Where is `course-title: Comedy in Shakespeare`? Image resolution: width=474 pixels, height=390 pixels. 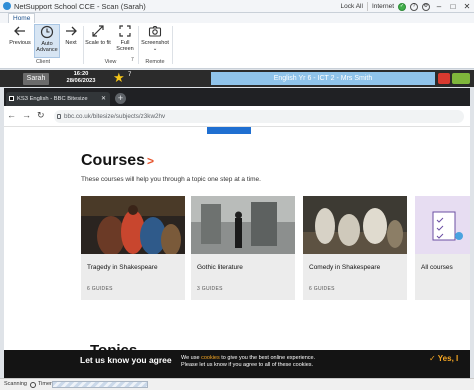 course-title: Comedy in Shakespeare is located at coordinates (345, 267).